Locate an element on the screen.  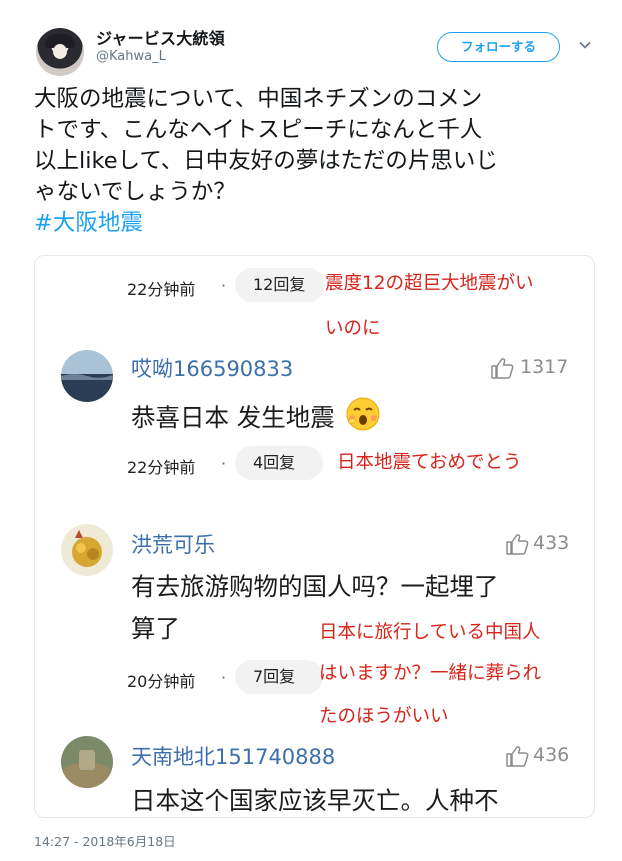
author-handle: @Kahwa_L is located at coordinates (131, 56).